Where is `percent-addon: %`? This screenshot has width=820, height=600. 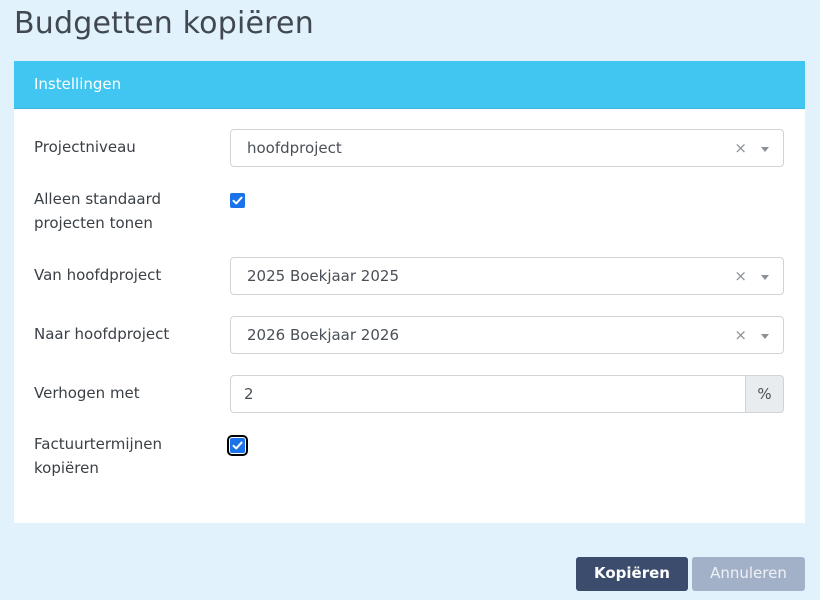
percent-addon: % is located at coordinates (764, 394).